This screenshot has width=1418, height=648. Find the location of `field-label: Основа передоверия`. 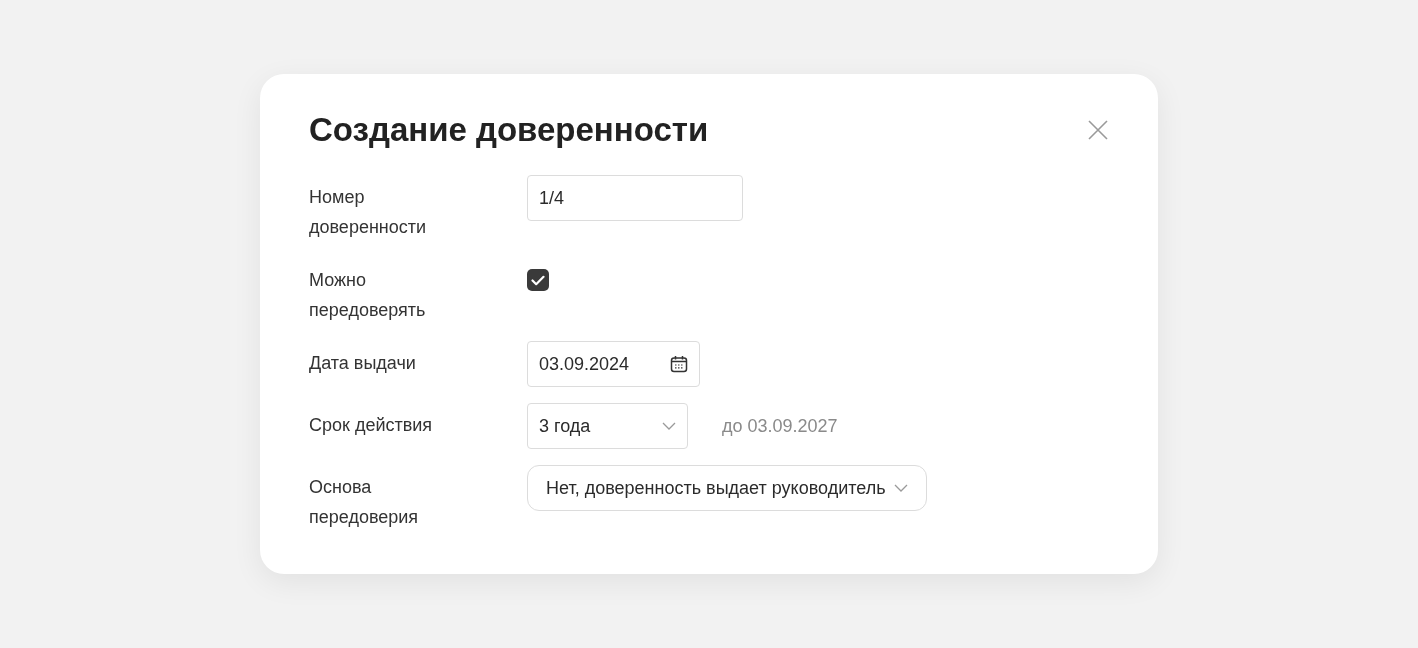

field-label: Основа передоверия is located at coordinates (364, 502).